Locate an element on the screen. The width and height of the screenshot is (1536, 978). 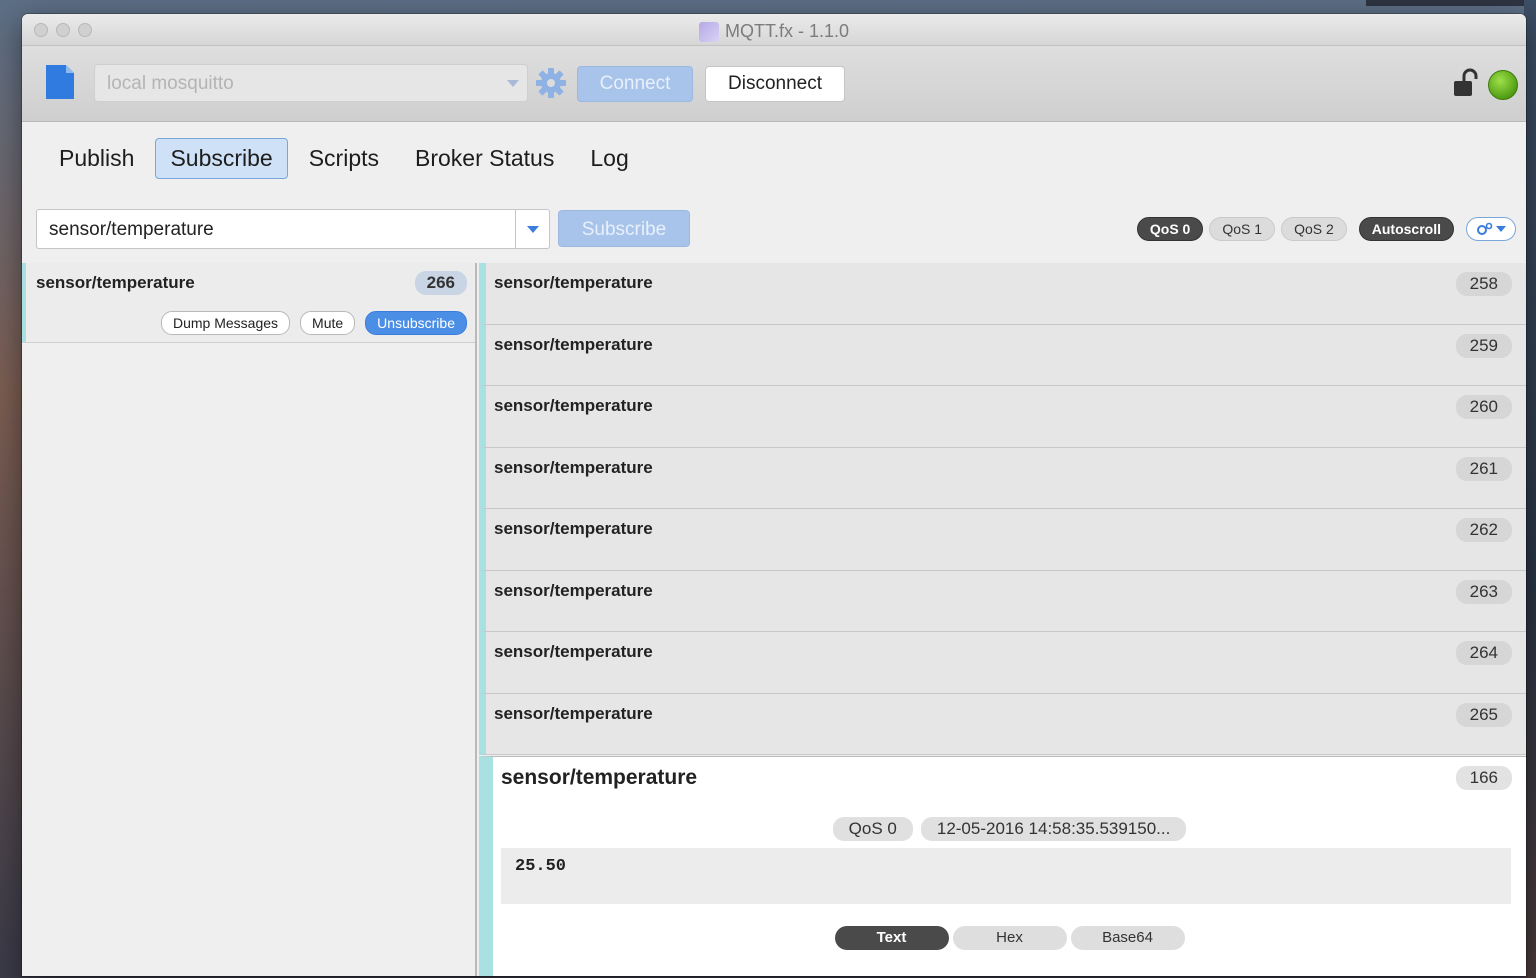
message-row: sensor/temperature 260 is located at coordinates (1002, 417).